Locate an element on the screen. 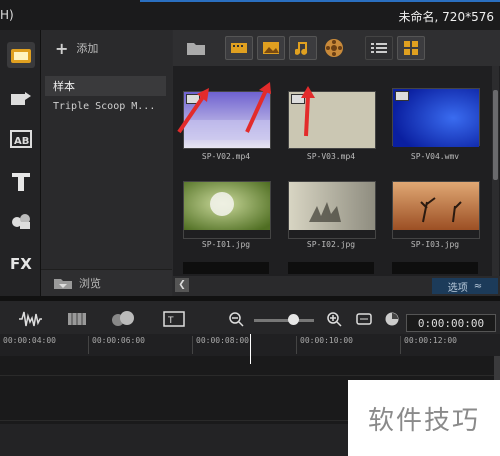  list-view-button is located at coordinates (379, 48).